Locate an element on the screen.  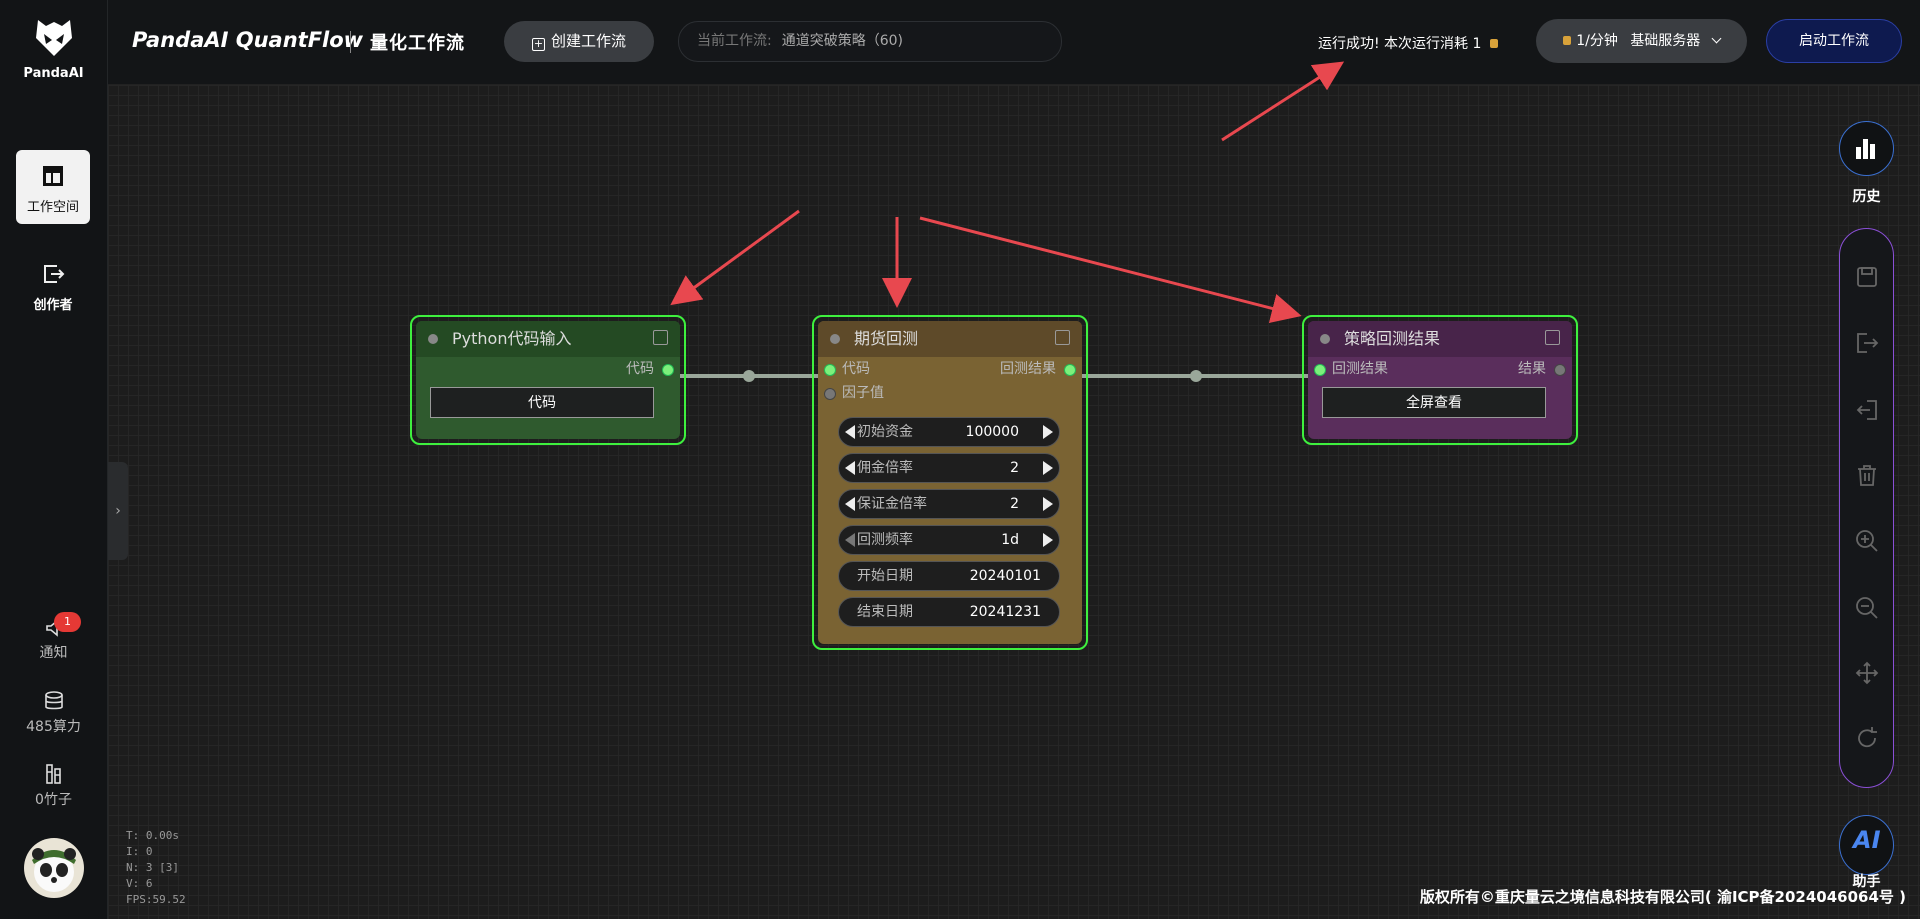
plus-box-icon: + is located at coordinates (538, 44).